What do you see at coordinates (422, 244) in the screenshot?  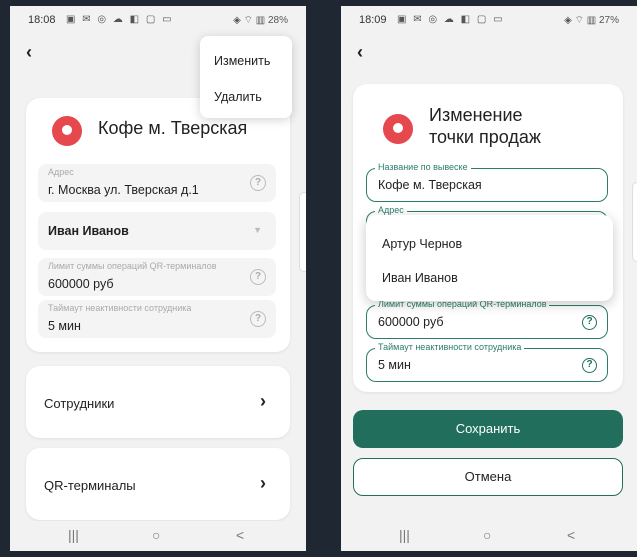 I see `dropdown-option: Артур Чернов` at bounding box center [422, 244].